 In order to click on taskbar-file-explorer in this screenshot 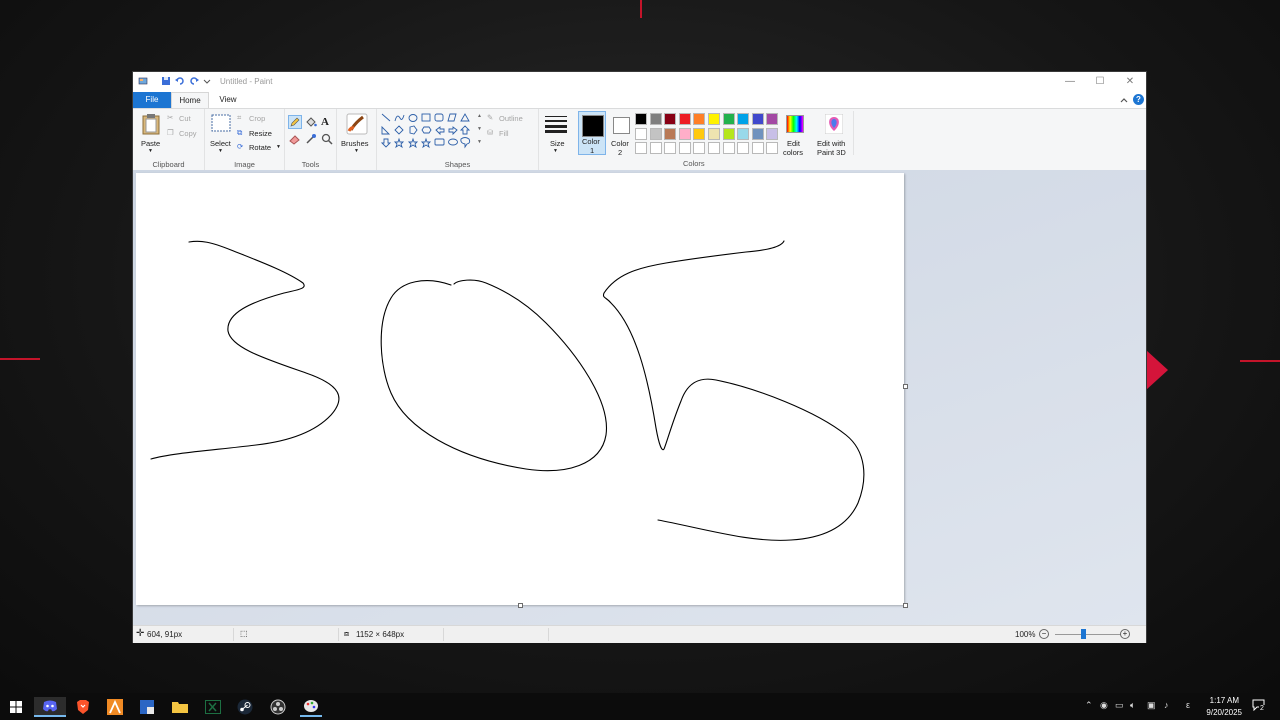, I will do `click(180, 707)`.